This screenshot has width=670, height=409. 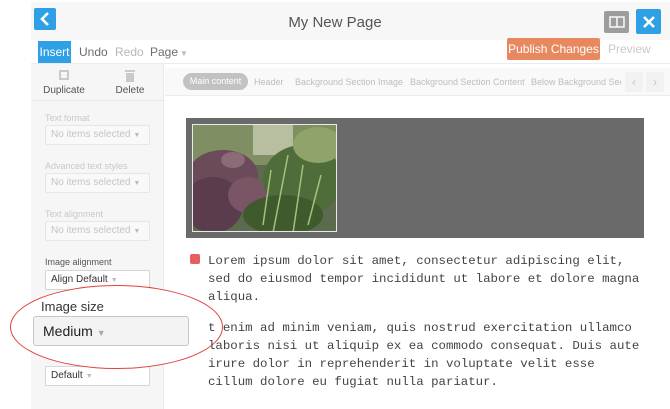 I want to click on advanced-text-styles-select: No items selected ▼, so click(x=97, y=183).